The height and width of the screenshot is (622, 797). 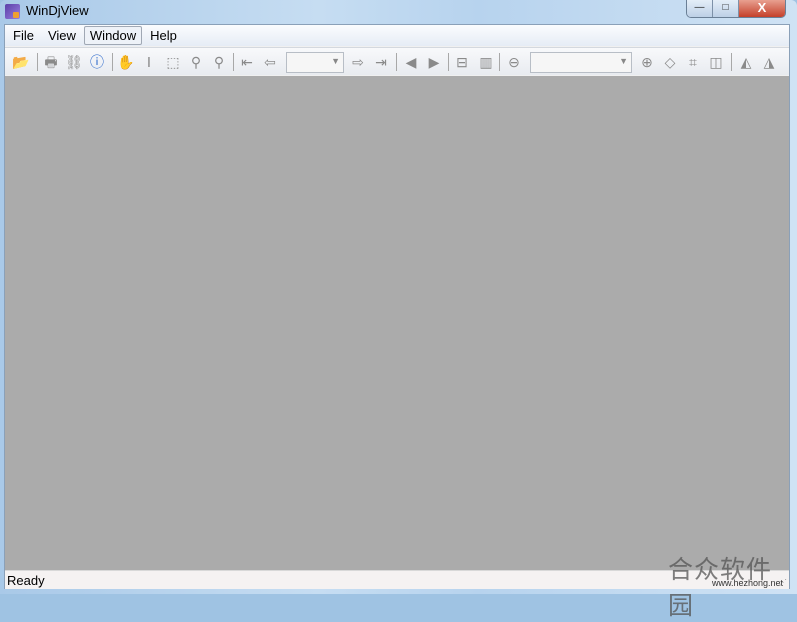 What do you see at coordinates (647, 62) in the screenshot?
I see `zoom-in-icon: ⊕` at bounding box center [647, 62].